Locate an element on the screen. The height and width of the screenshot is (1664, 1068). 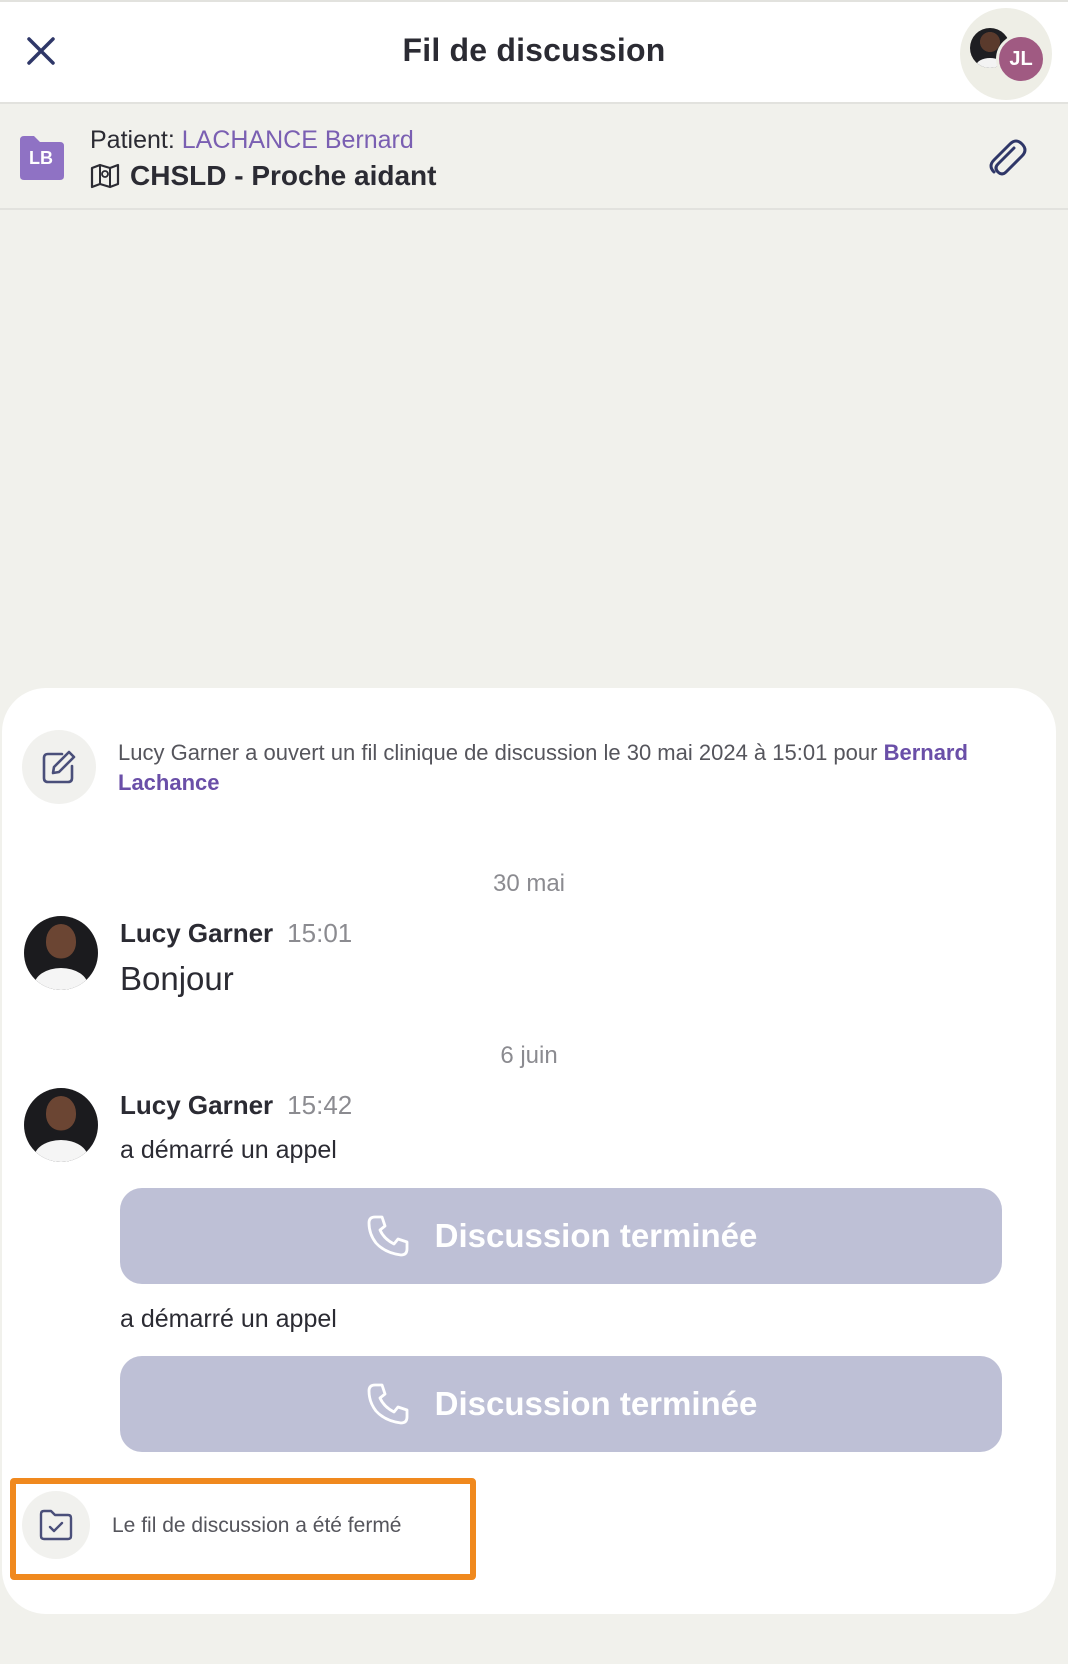
message-time: 15:42 is located at coordinates (320, 1105).